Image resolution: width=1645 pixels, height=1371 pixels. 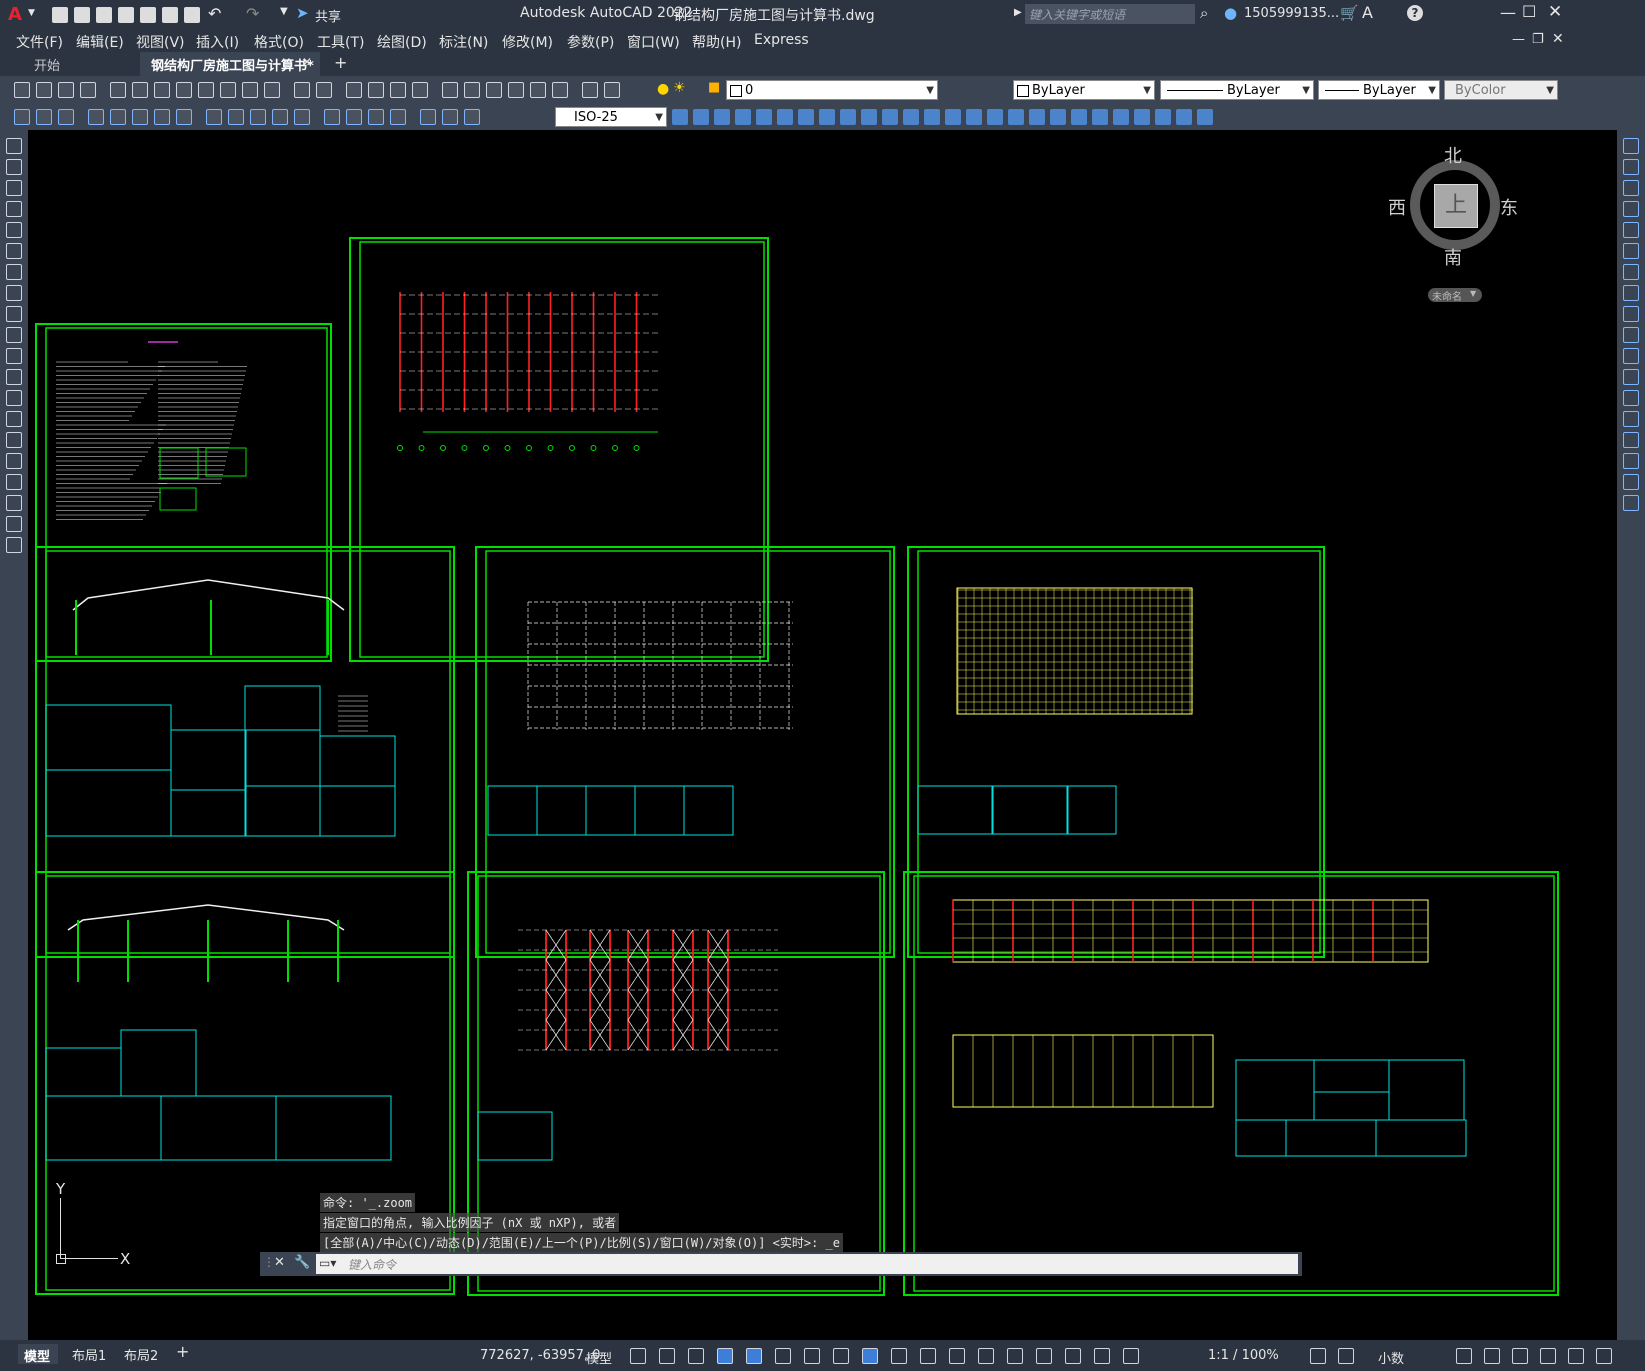 I want to click on menu-express: Express, so click(x=781, y=40).